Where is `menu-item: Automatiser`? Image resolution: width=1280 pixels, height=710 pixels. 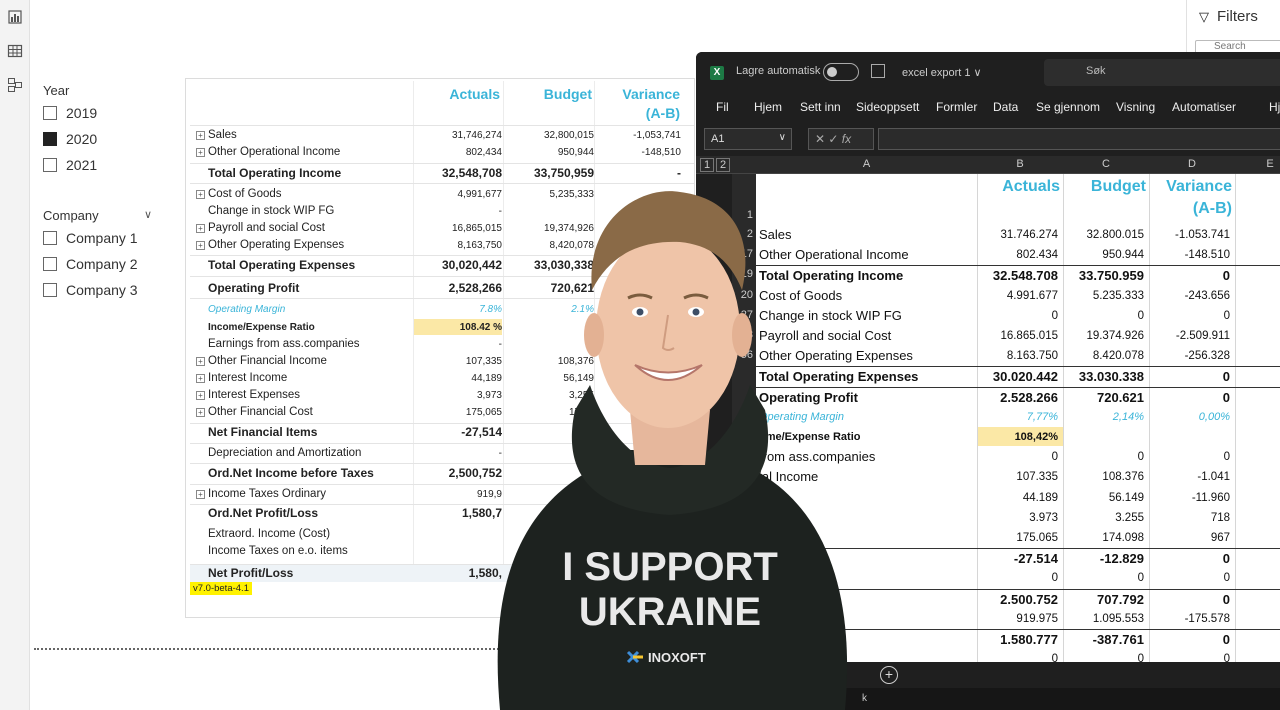
menu-item: Automatiser is located at coordinates (1204, 107).